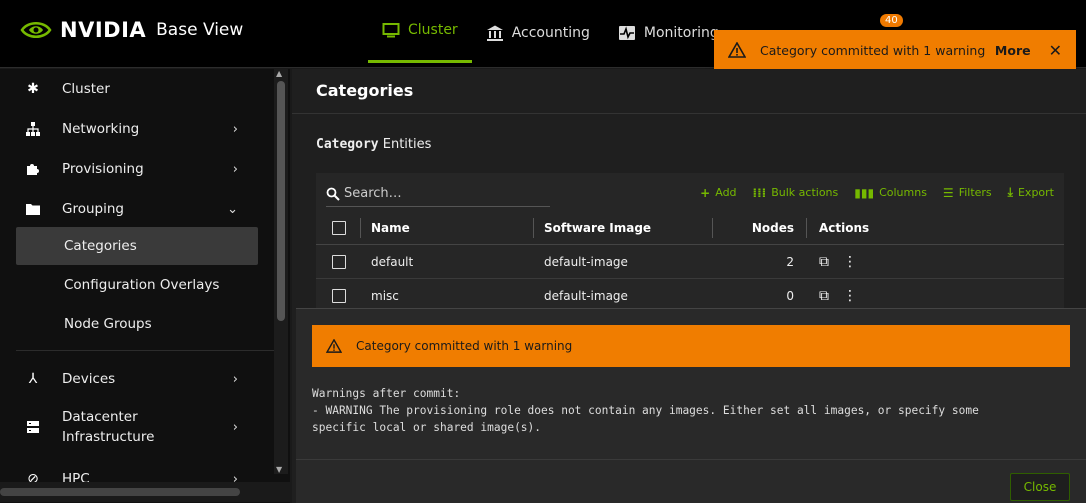  Describe the element at coordinates (391, 30) in the screenshot. I see `monitor-icon` at that location.